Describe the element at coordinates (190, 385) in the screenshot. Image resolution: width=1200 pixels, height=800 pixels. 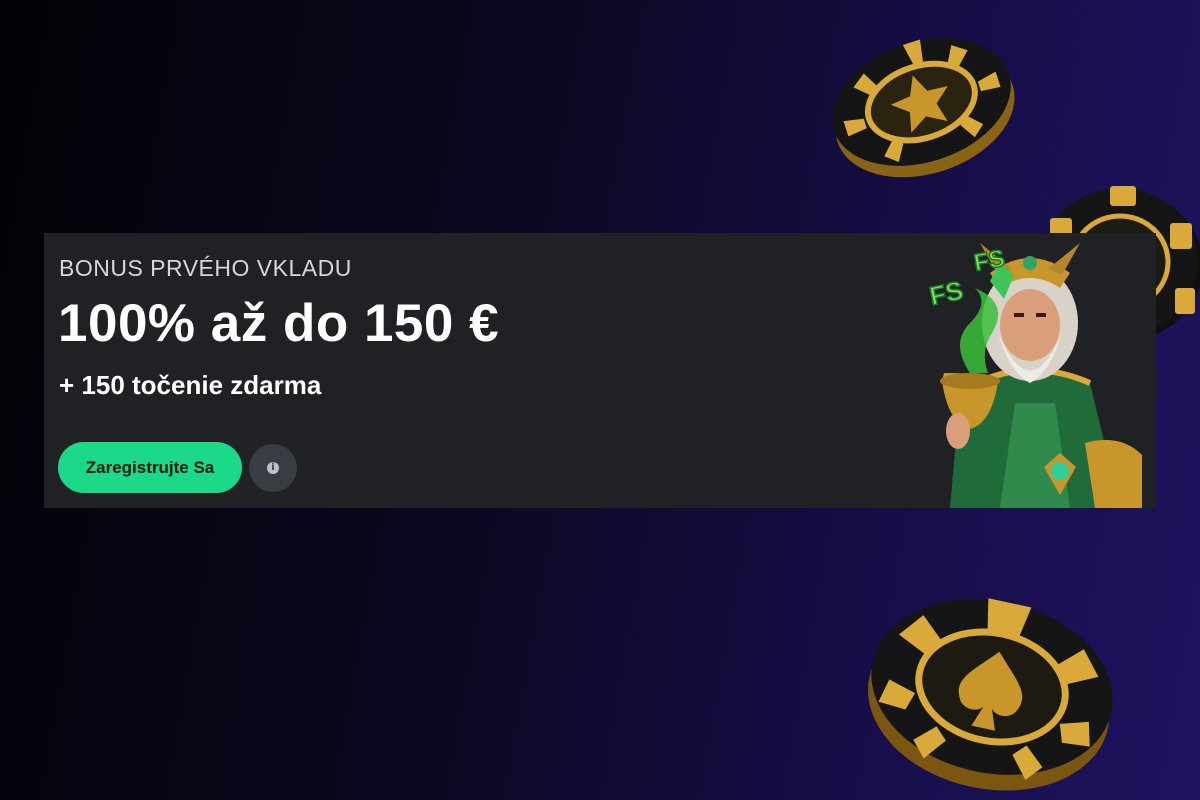
I see `free-spins-text: + 150 točenie zdarma` at that location.